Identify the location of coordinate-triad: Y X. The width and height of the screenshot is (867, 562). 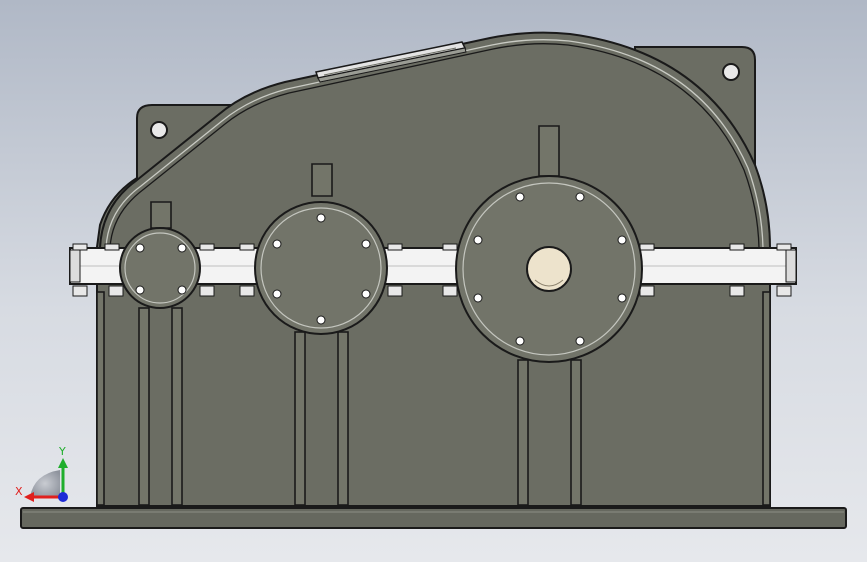
(41, 473).